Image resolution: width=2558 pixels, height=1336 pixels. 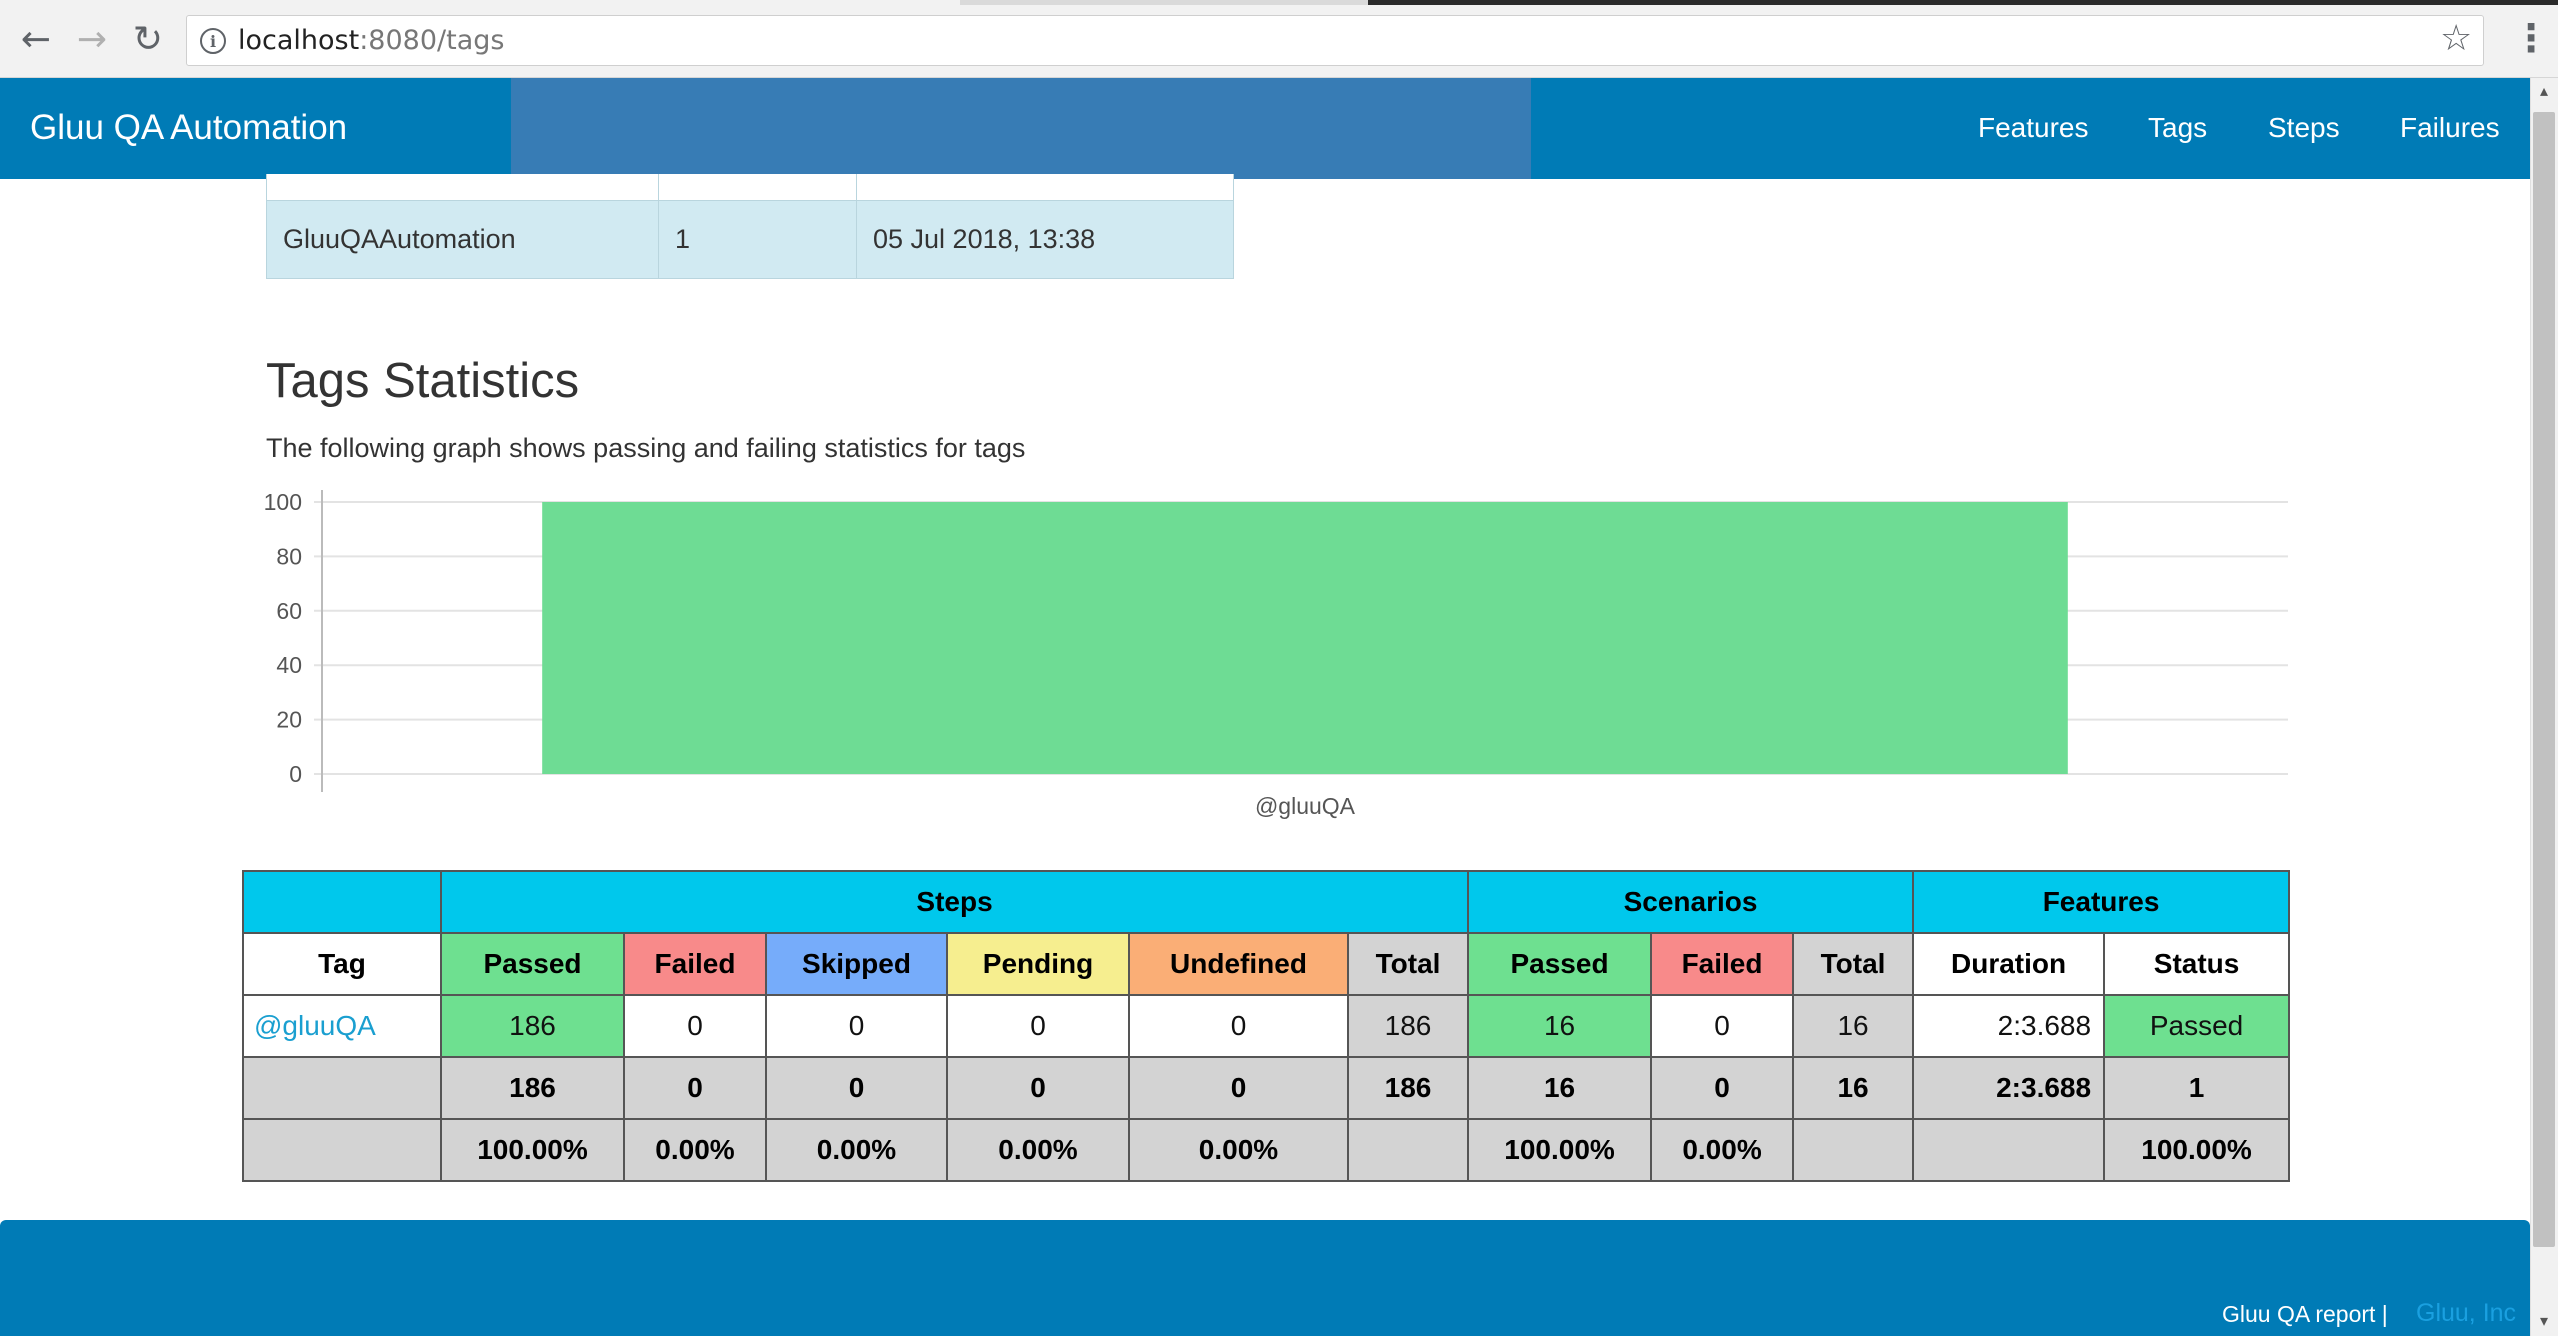 I want to click on total-scenarios-passed: 16, so click(x=1560, y=1088).